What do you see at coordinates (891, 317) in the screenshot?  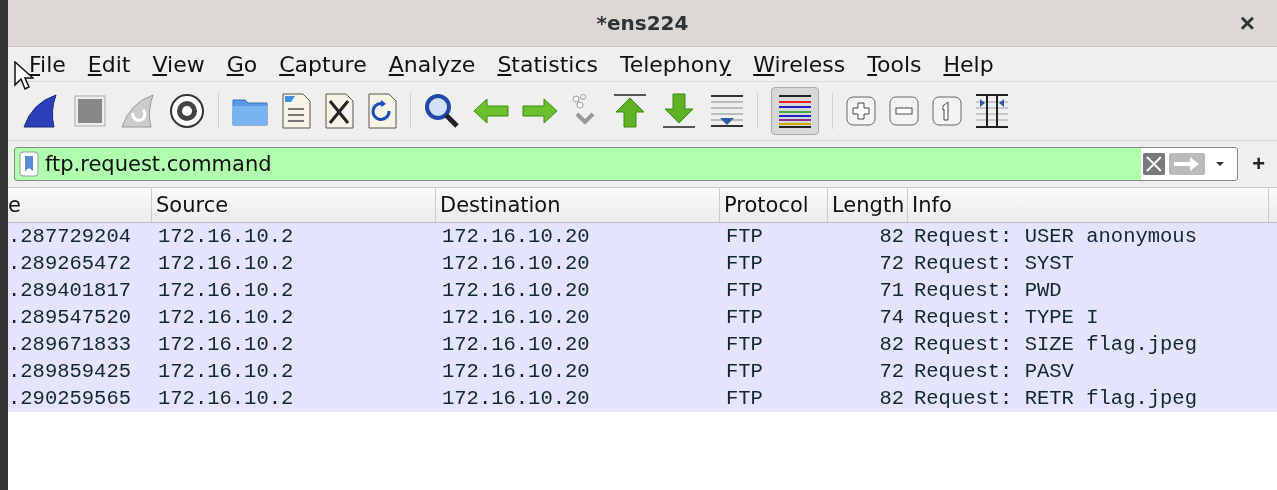 I see `table-cell-text: 74` at bounding box center [891, 317].